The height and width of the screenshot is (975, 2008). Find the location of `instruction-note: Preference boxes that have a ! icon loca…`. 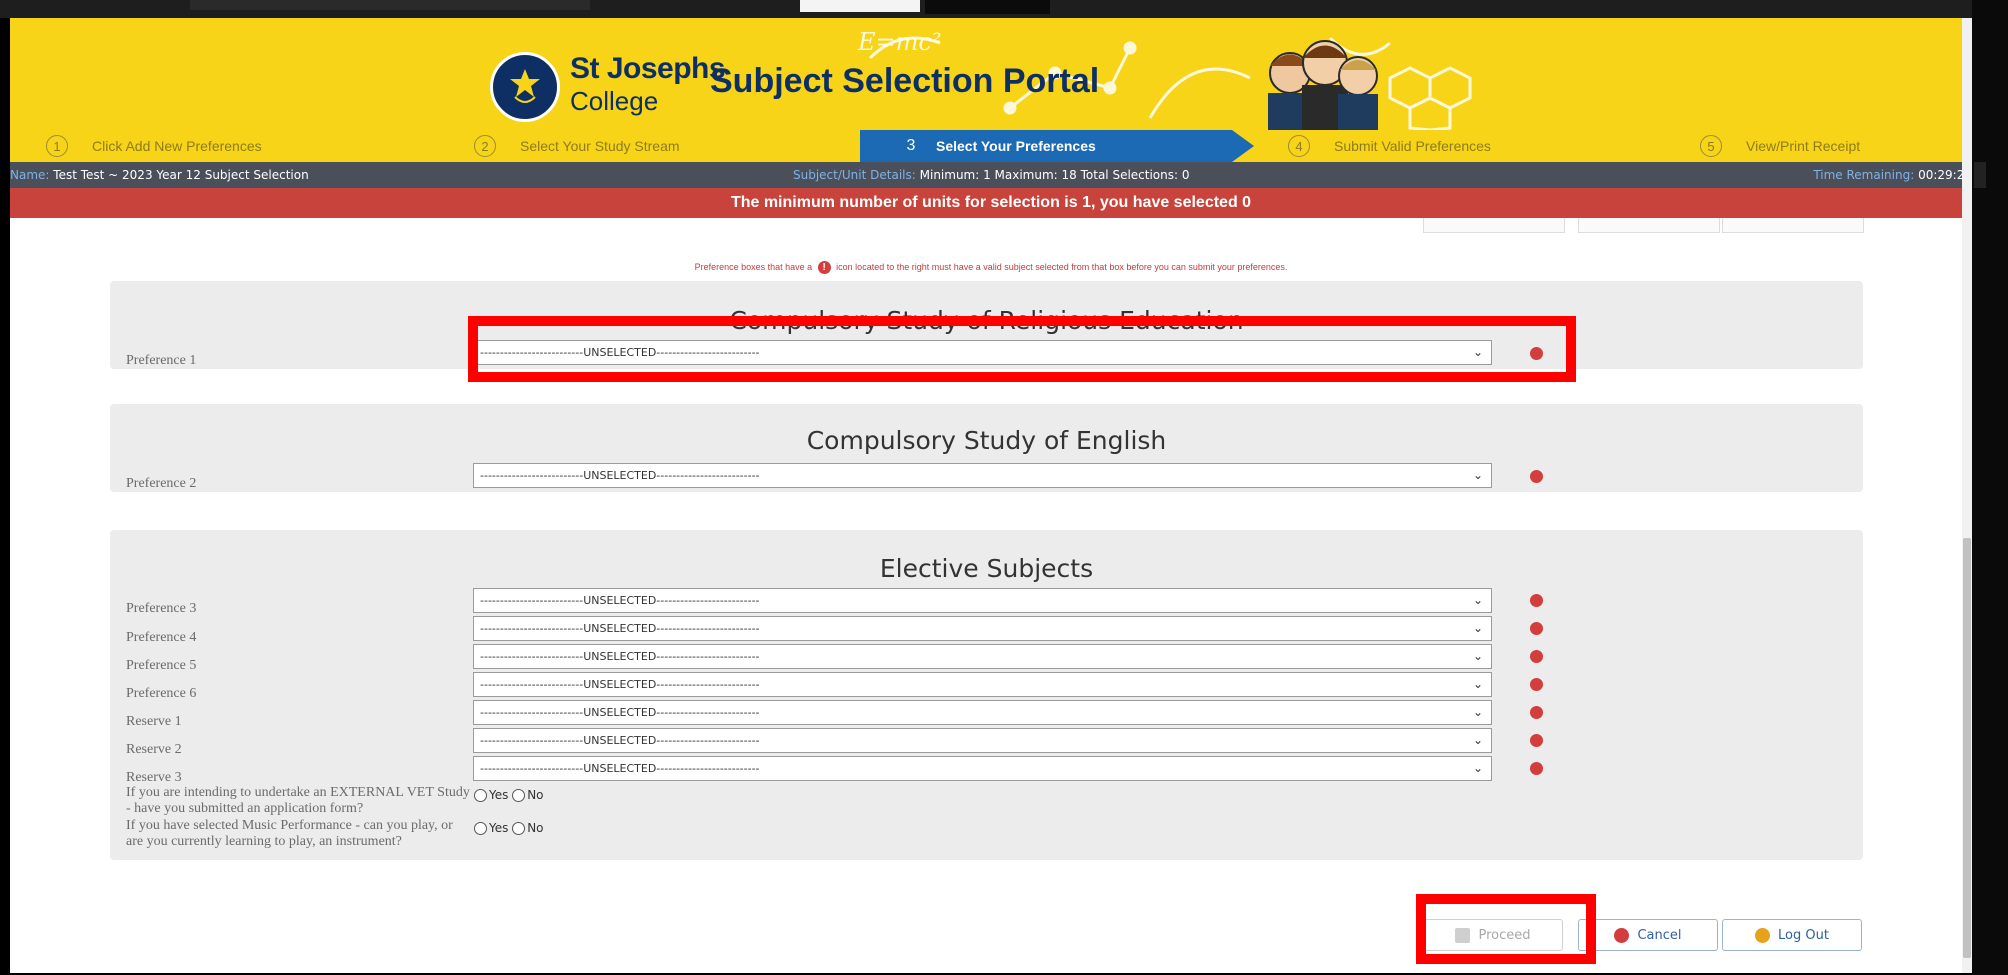

instruction-note: Preference boxes that have a ! icon loca… is located at coordinates (991, 267).